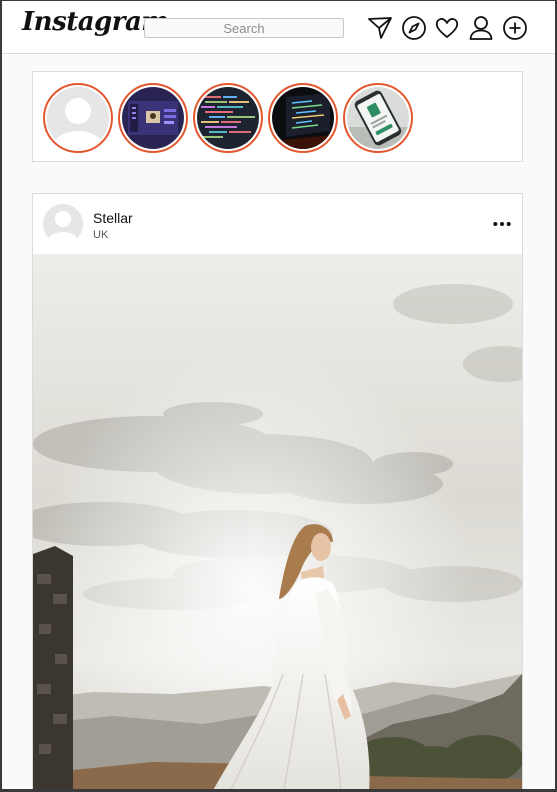 Image resolution: width=557 pixels, height=792 pixels. Describe the element at coordinates (244, 28) in the screenshot. I see `search-input` at that location.